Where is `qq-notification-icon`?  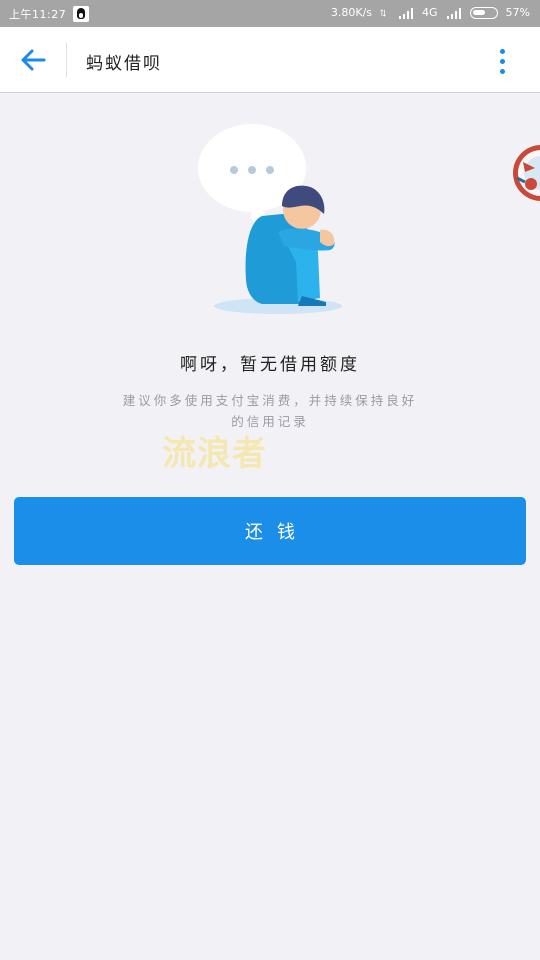
qq-notification-icon is located at coordinates (81, 14).